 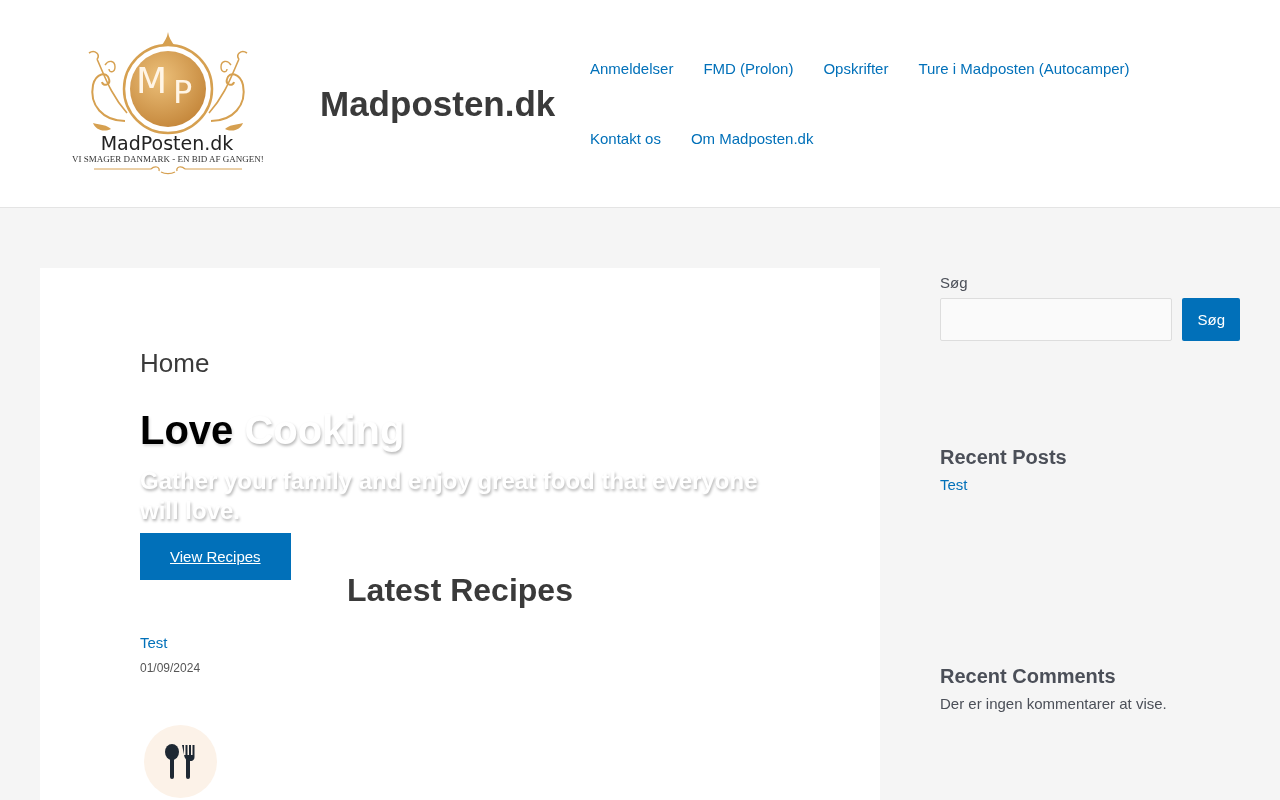 What do you see at coordinates (1004, 457) in the screenshot?
I see `widget-heading: Recent Posts` at bounding box center [1004, 457].